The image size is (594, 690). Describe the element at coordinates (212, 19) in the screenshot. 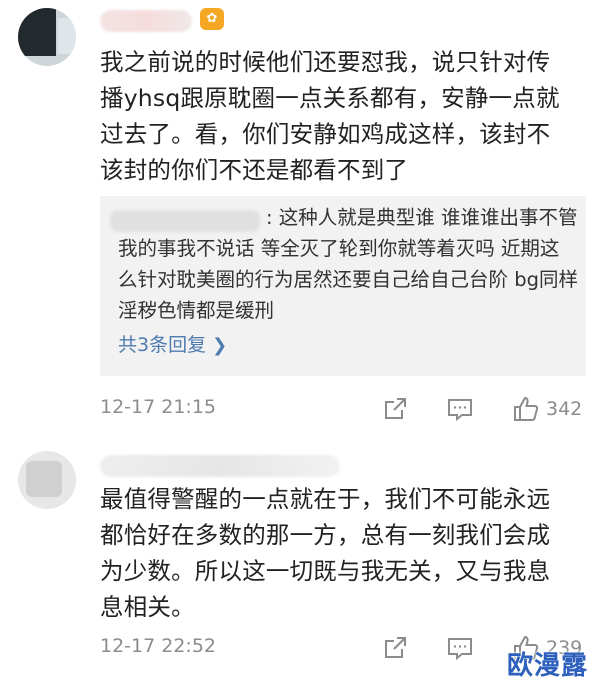

I see `vip-badge-icon: ✿` at that location.